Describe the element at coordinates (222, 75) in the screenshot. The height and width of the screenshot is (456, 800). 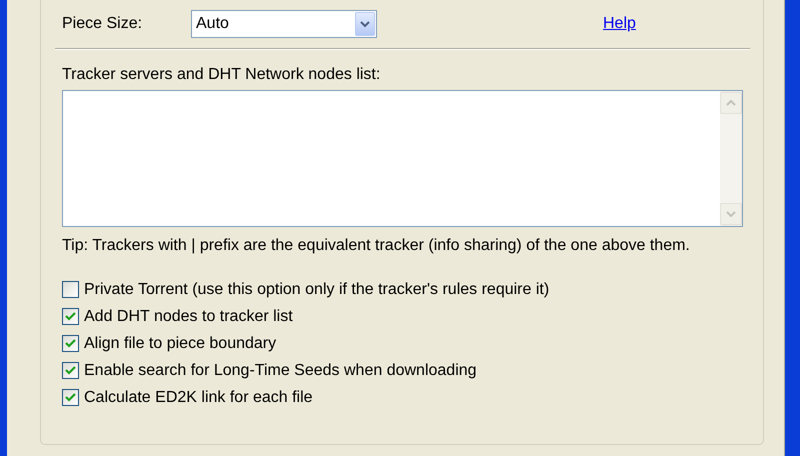
I see `field-label: Tracker servers and DHT Network nodes list:` at that location.